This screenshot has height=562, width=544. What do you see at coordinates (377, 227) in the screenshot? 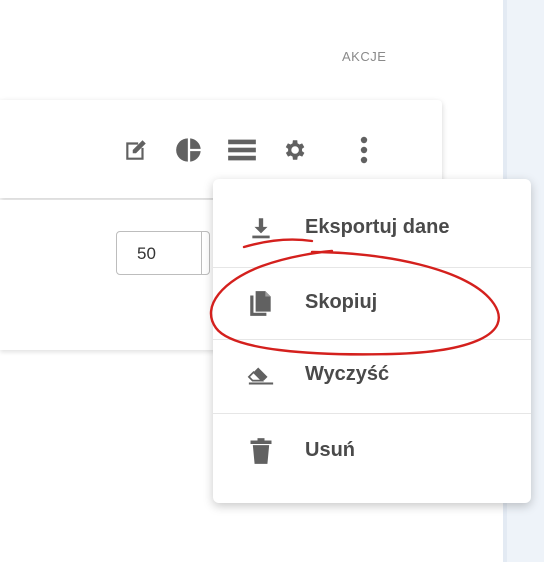
I see `menu-item-label: Eksportuj dane` at bounding box center [377, 227].